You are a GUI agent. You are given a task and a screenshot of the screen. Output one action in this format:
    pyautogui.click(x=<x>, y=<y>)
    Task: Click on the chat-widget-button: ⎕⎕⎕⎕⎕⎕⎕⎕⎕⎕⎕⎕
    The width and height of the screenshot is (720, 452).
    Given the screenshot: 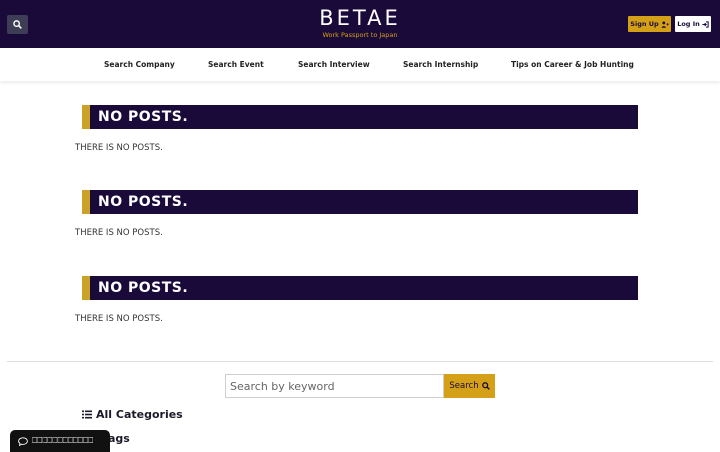 What is the action you would take?
    pyautogui.click(x=60, y=441)
    